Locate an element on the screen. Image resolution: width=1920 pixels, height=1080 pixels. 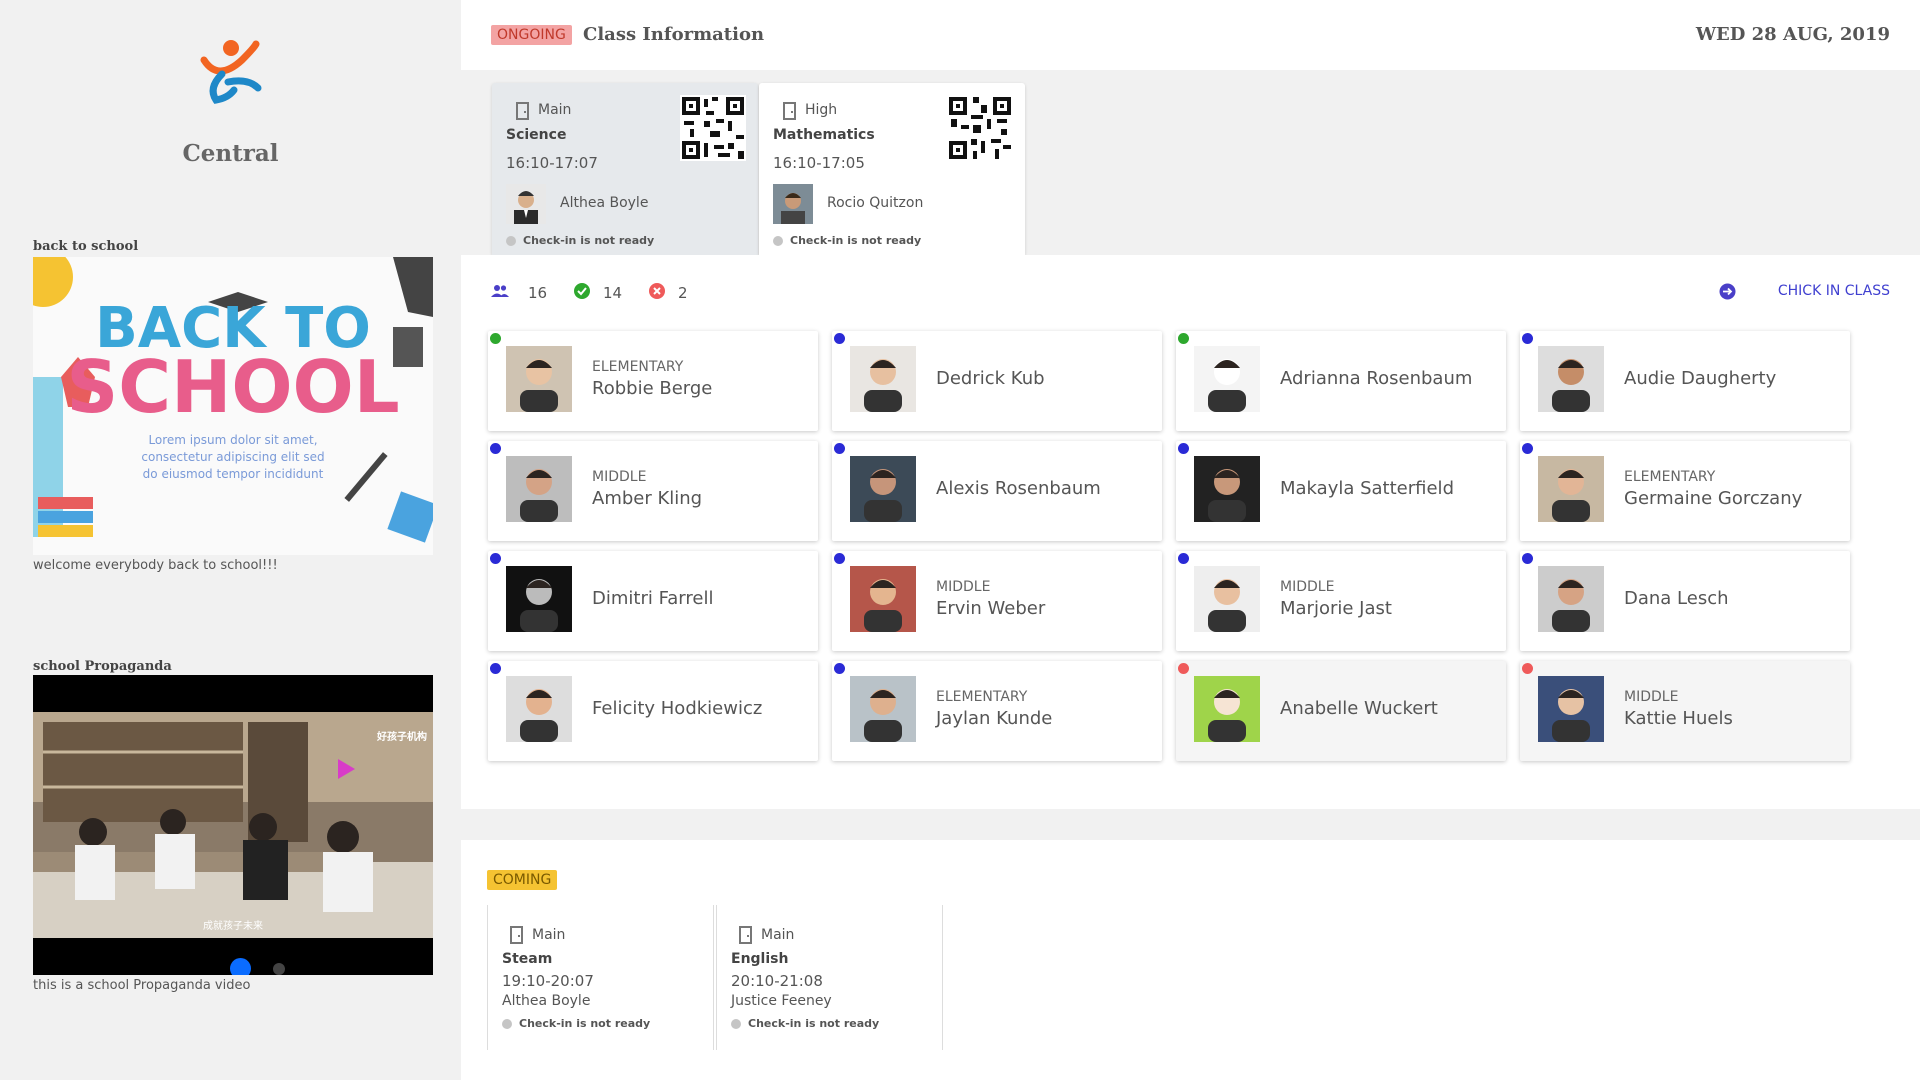
people-icon is located at coordinates (500, 291).